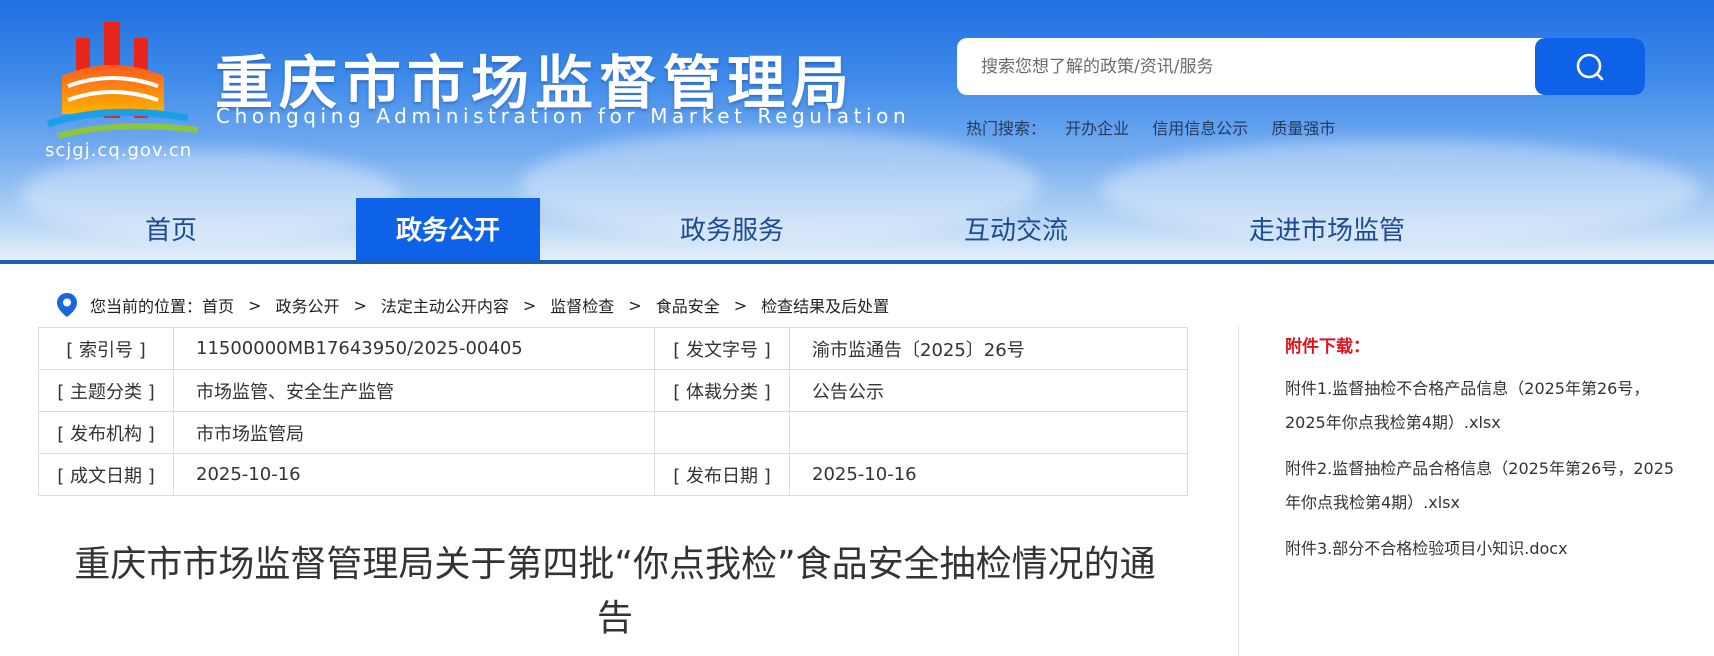  Describe the element at coordinates (732, 230) in the screenshot. I see `nav-item-gov-services: 政务服务` at that location.